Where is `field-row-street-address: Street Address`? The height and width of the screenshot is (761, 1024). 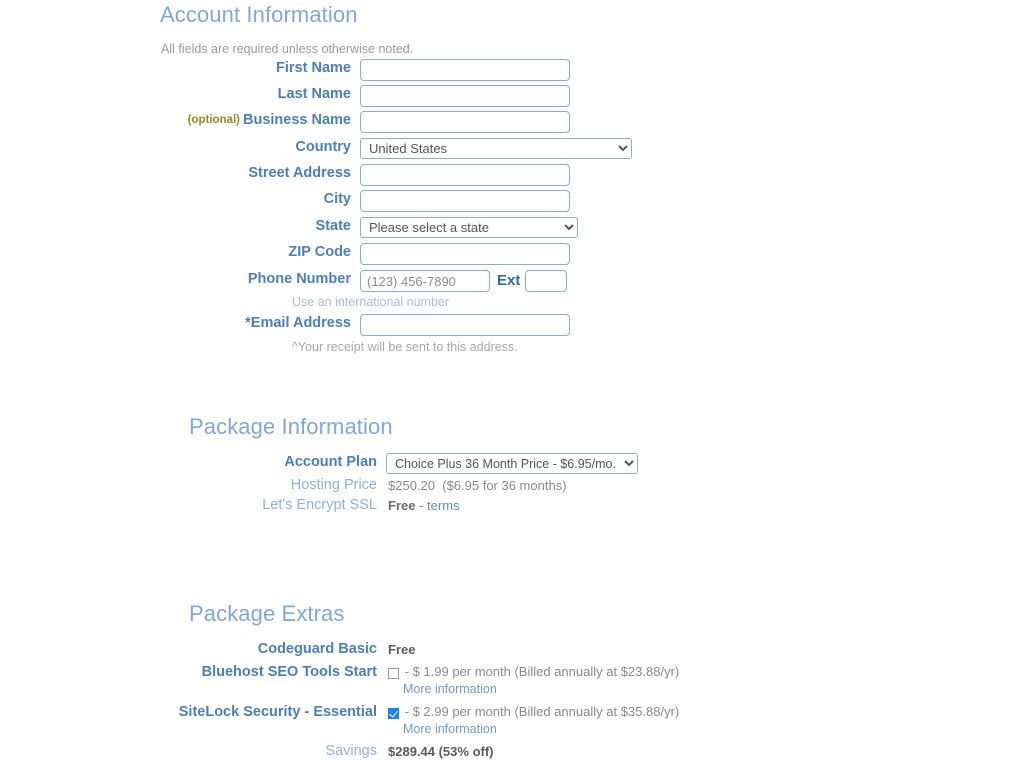
field-row-street-address: Street Address is located at coordinates (390, 175).